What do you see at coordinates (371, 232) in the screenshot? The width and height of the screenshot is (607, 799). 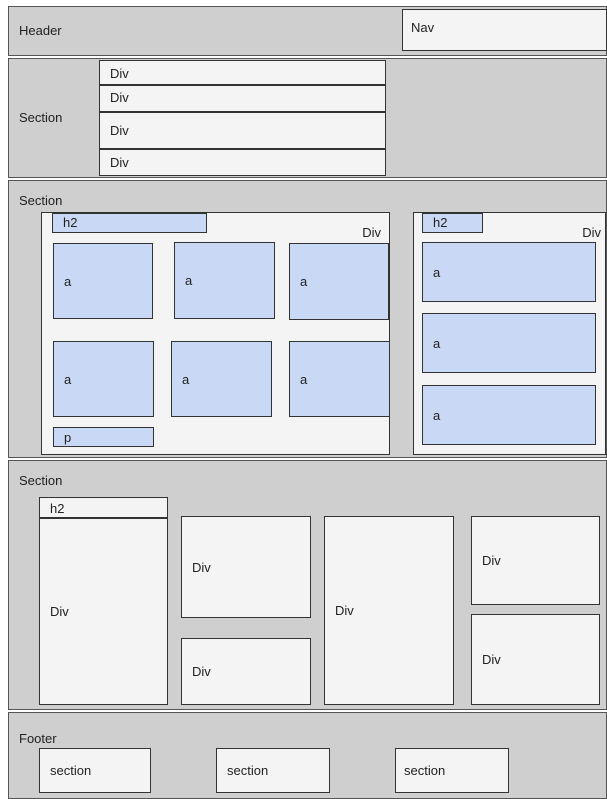 I see `section-2-left-div-label: Div` at bounding box center [371, 232].